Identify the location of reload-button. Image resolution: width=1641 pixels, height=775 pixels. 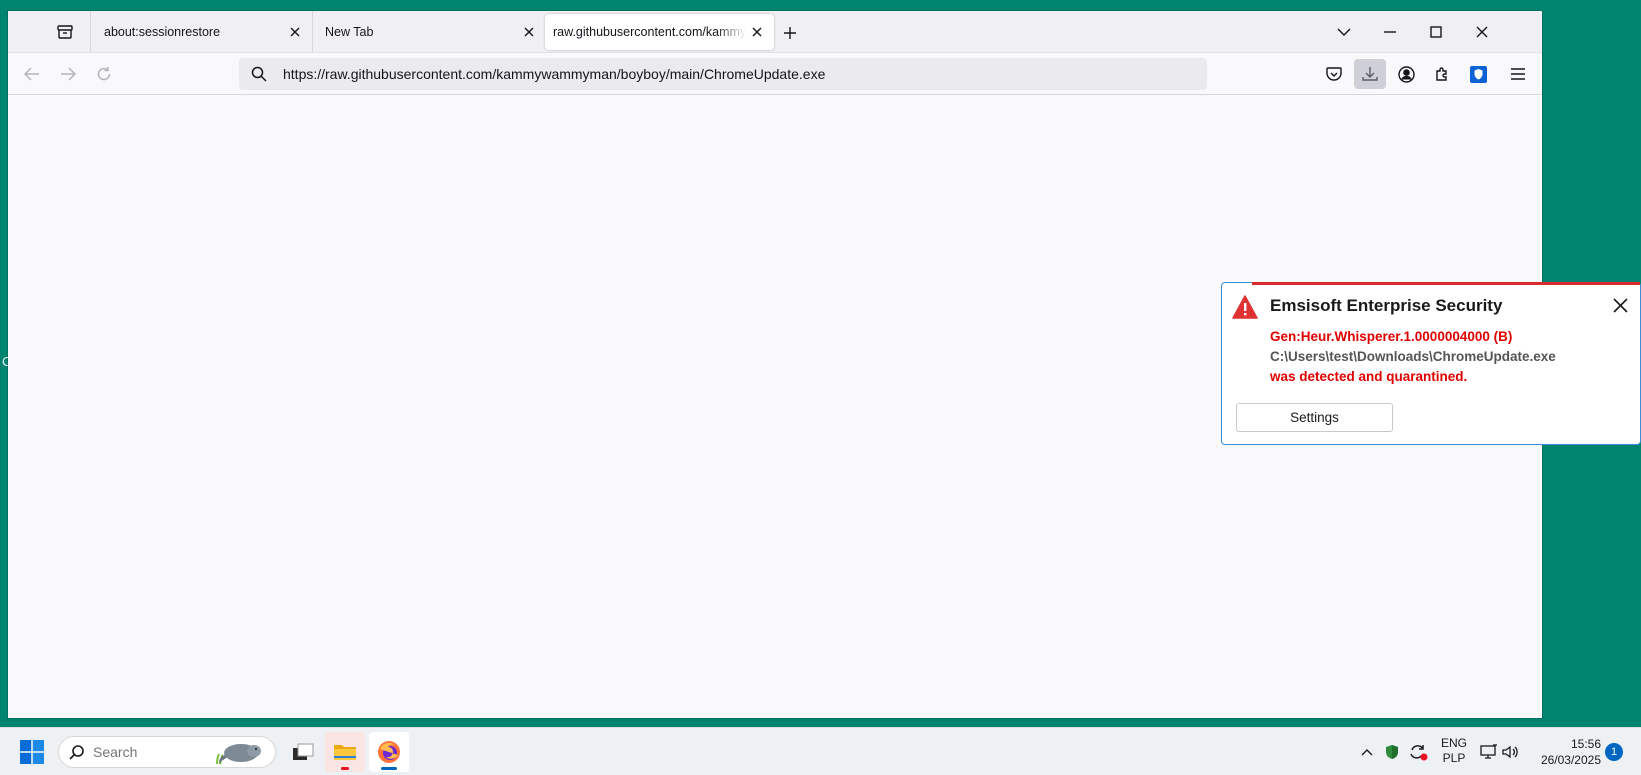
(104, 74).